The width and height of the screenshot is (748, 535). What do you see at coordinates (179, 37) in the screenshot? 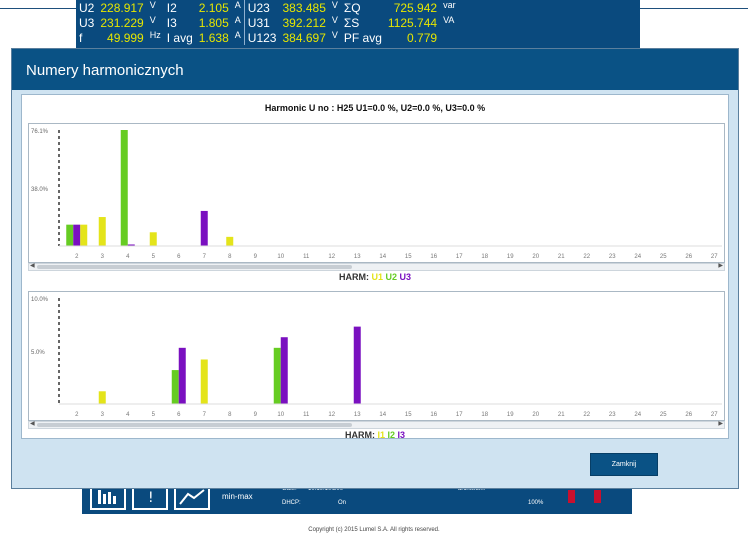
I see `meter-b-label: I avg` at bounding box center [179, 37].